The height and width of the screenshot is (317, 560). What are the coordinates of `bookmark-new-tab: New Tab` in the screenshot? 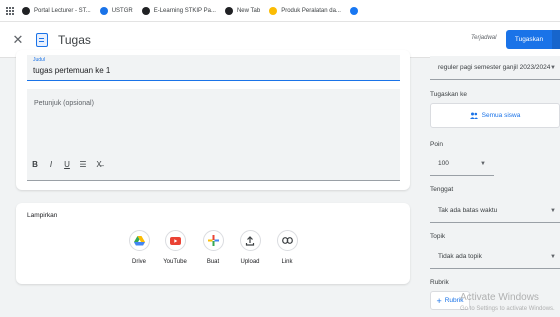 It's located at (242, 10).